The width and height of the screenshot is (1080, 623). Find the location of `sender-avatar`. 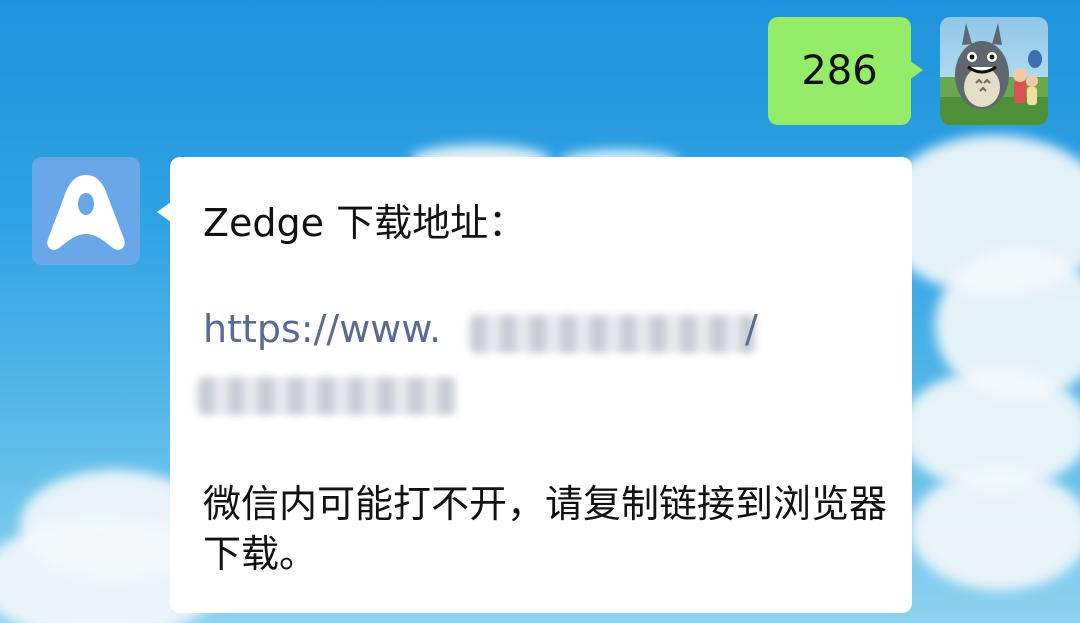

sender-avatar is located at coordinates (86, 211).